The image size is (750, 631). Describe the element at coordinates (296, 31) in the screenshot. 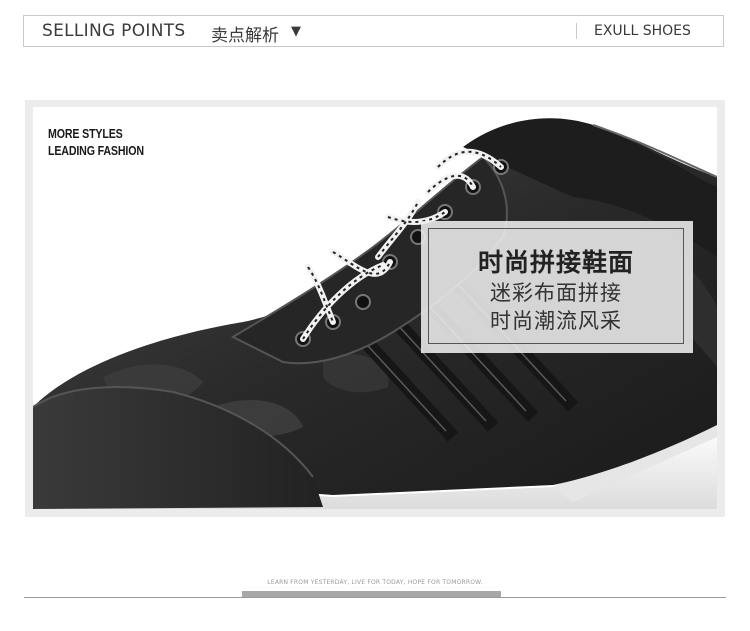

I see `chevron-down-icon: ▼` at that location.